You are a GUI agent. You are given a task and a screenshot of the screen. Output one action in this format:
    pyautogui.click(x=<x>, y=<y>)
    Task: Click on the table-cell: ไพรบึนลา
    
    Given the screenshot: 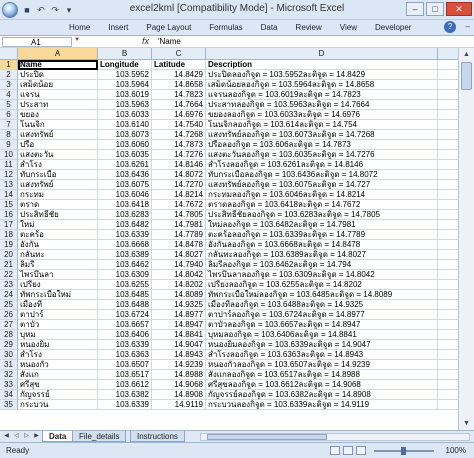 What is the action you would take?
    pyautogui.click(x=58, y=275)
    